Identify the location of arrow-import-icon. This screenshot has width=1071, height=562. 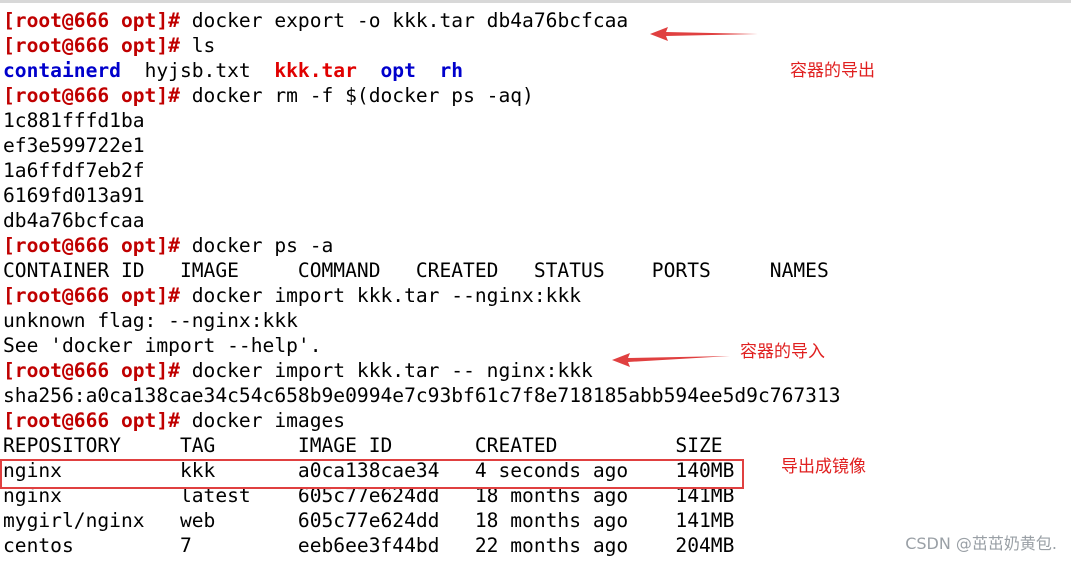
(671, 360).